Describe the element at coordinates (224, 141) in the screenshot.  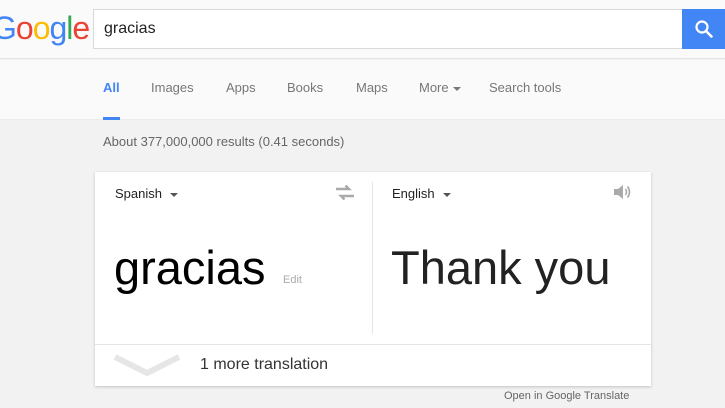
I see `result-stats: About 377,000,000 results (0.41 seconds)` at that location.